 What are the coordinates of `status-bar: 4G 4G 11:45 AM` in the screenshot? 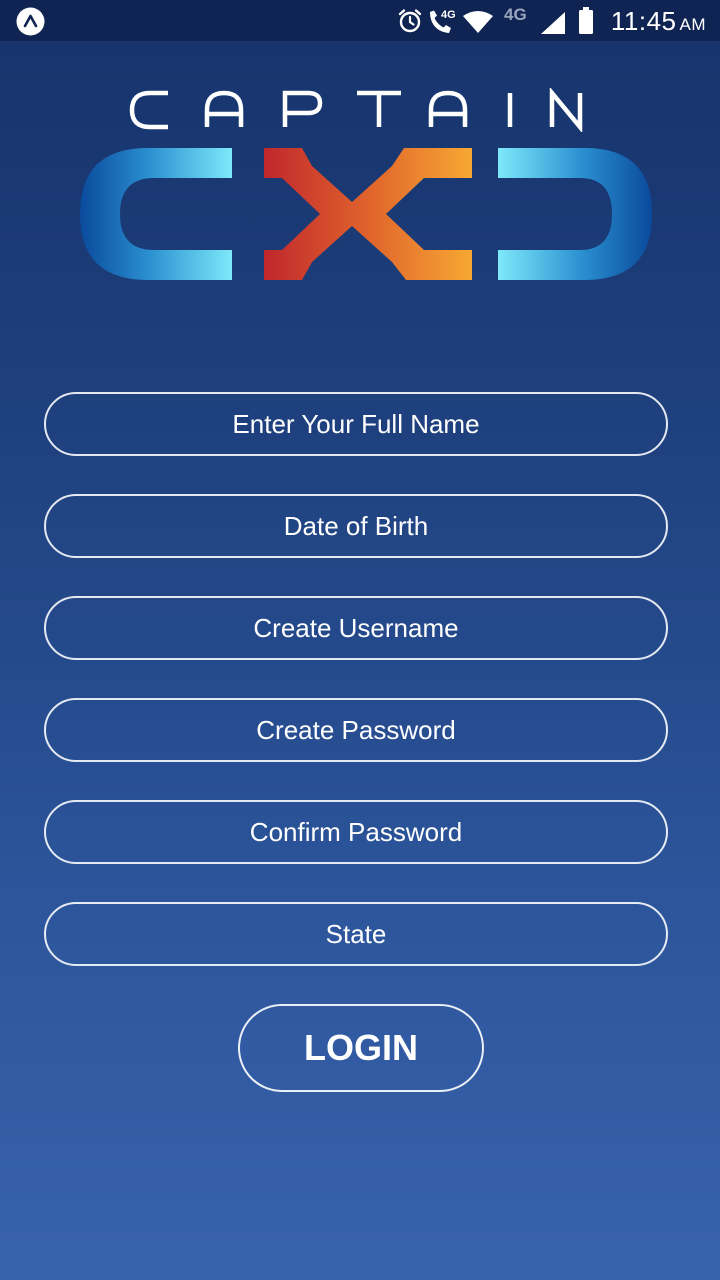 It's located at (360, 20).